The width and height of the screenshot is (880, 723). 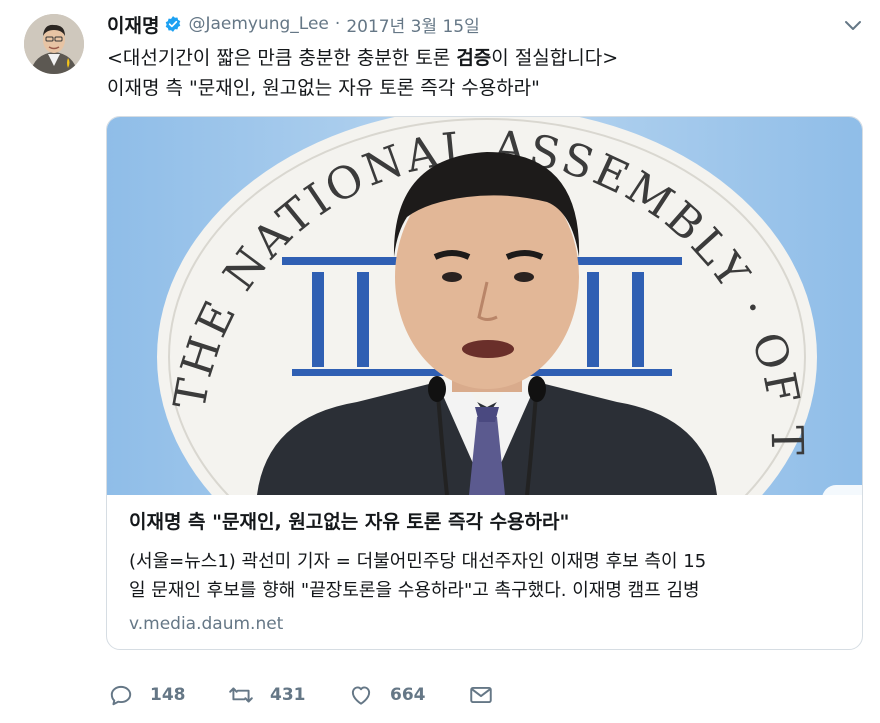 What do you see at coordinates (474, 58) in the screenshot?
I see `tweet-text-bold: 검증` at bounding box center [474, 58].